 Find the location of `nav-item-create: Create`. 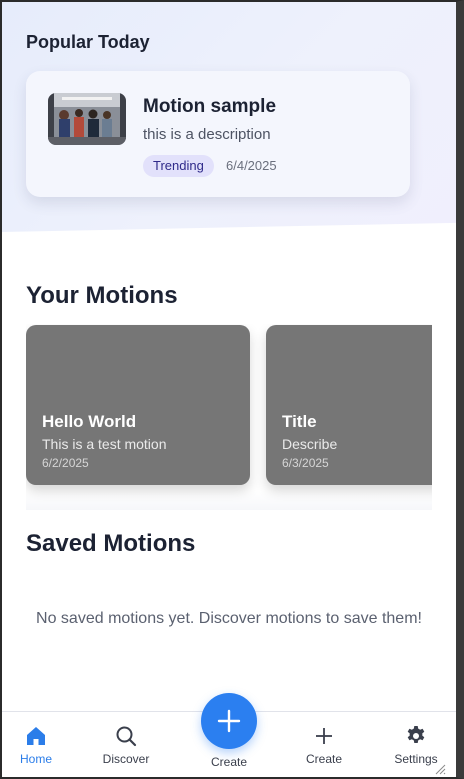

nav-item-create: Create is located at coordinates (324, 744).